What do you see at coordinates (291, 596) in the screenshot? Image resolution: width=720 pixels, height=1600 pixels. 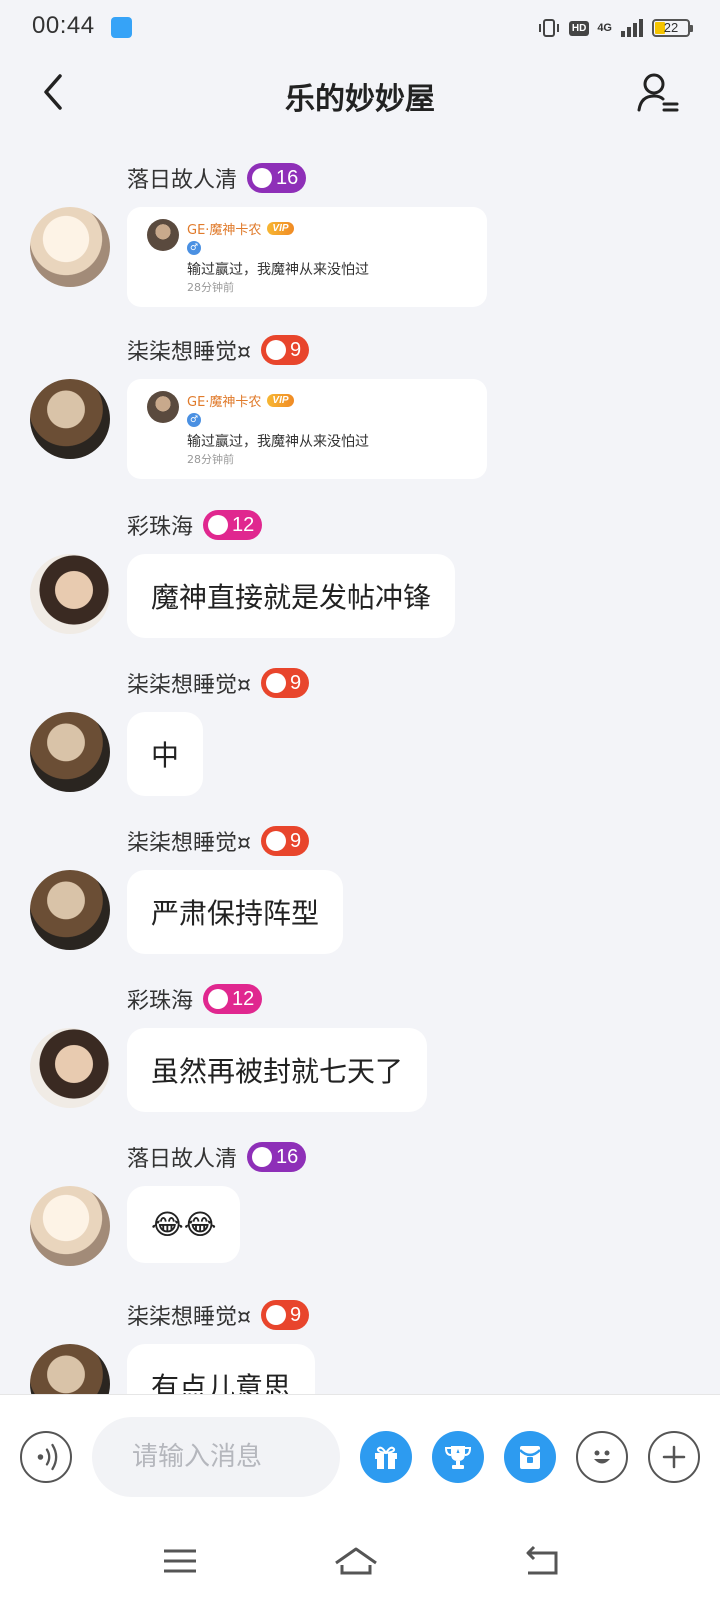 I see `message-bubble: 魔神直接就是发帖冲锋` at bounding box center [291, 596].